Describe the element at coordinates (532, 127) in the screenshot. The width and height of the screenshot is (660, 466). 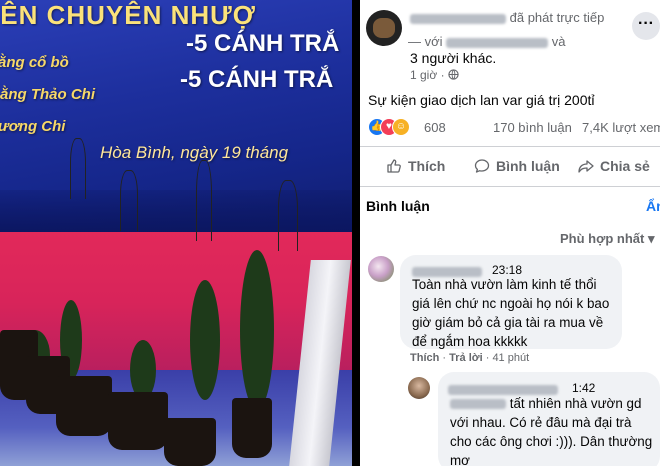
I see `comment-count: 170 bình luận` at that location.